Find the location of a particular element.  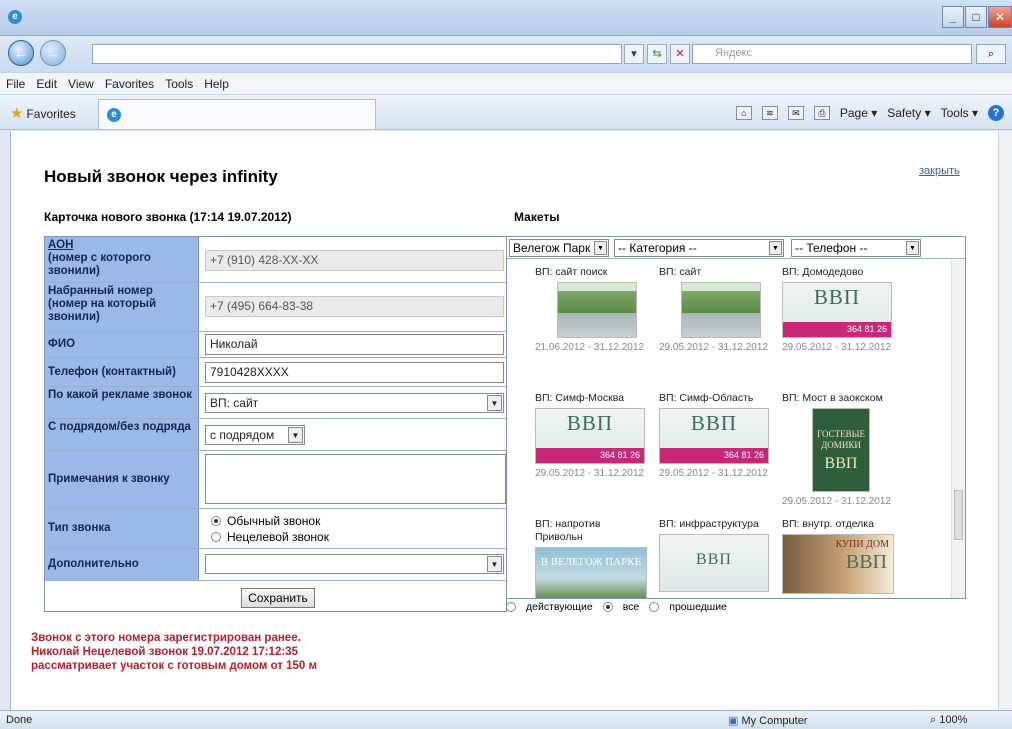

menu-bar: File Edit View Favorites Tools Help is located at coordinates (506, 83).